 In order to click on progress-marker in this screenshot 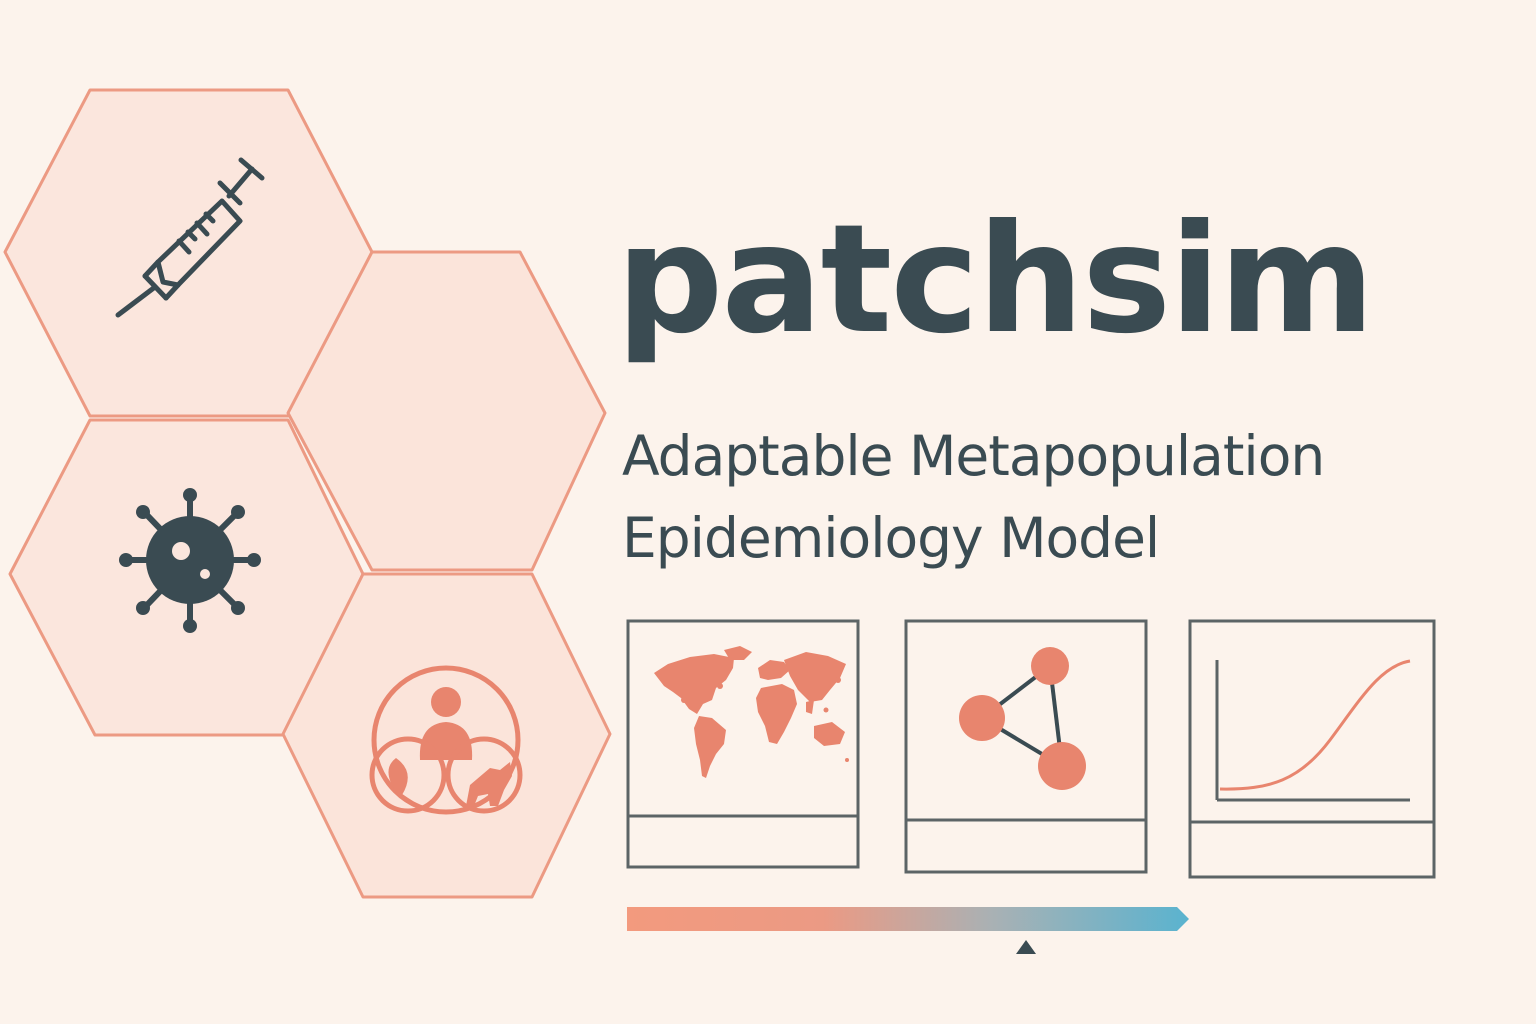, I will do `click(1026, 947)`.